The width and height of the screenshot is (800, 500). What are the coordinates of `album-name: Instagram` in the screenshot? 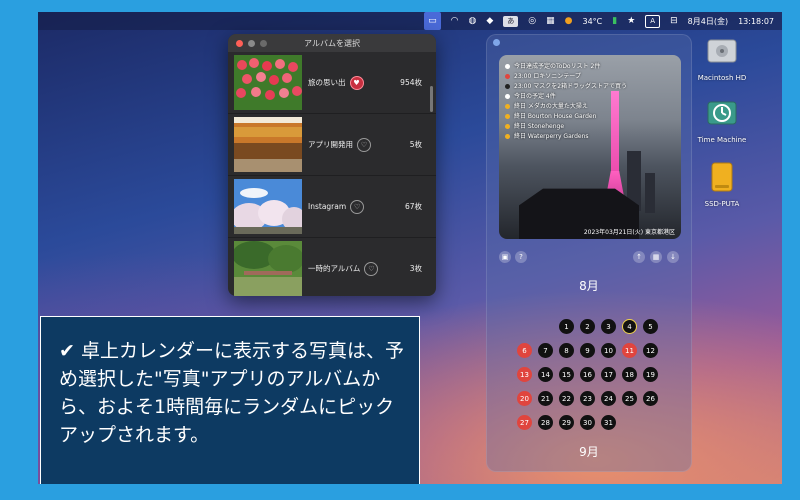 It's located at (327, 206).